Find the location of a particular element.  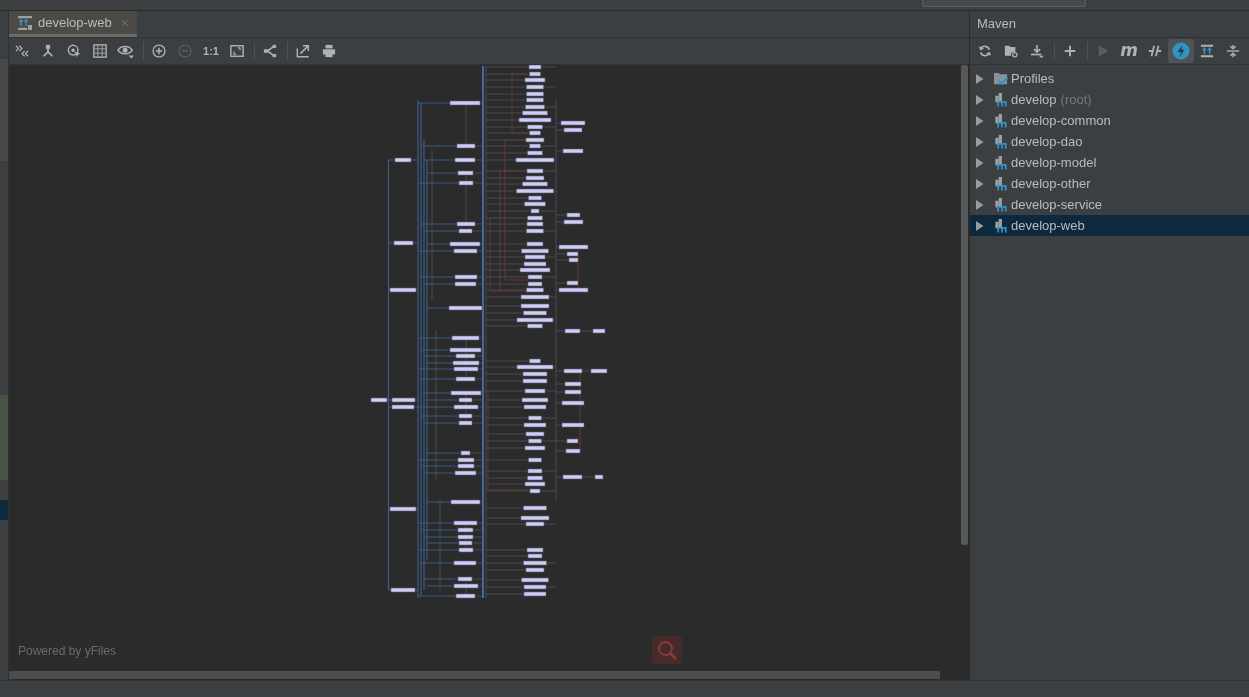

panel-title: Maven is located at coordinates (997, 24).